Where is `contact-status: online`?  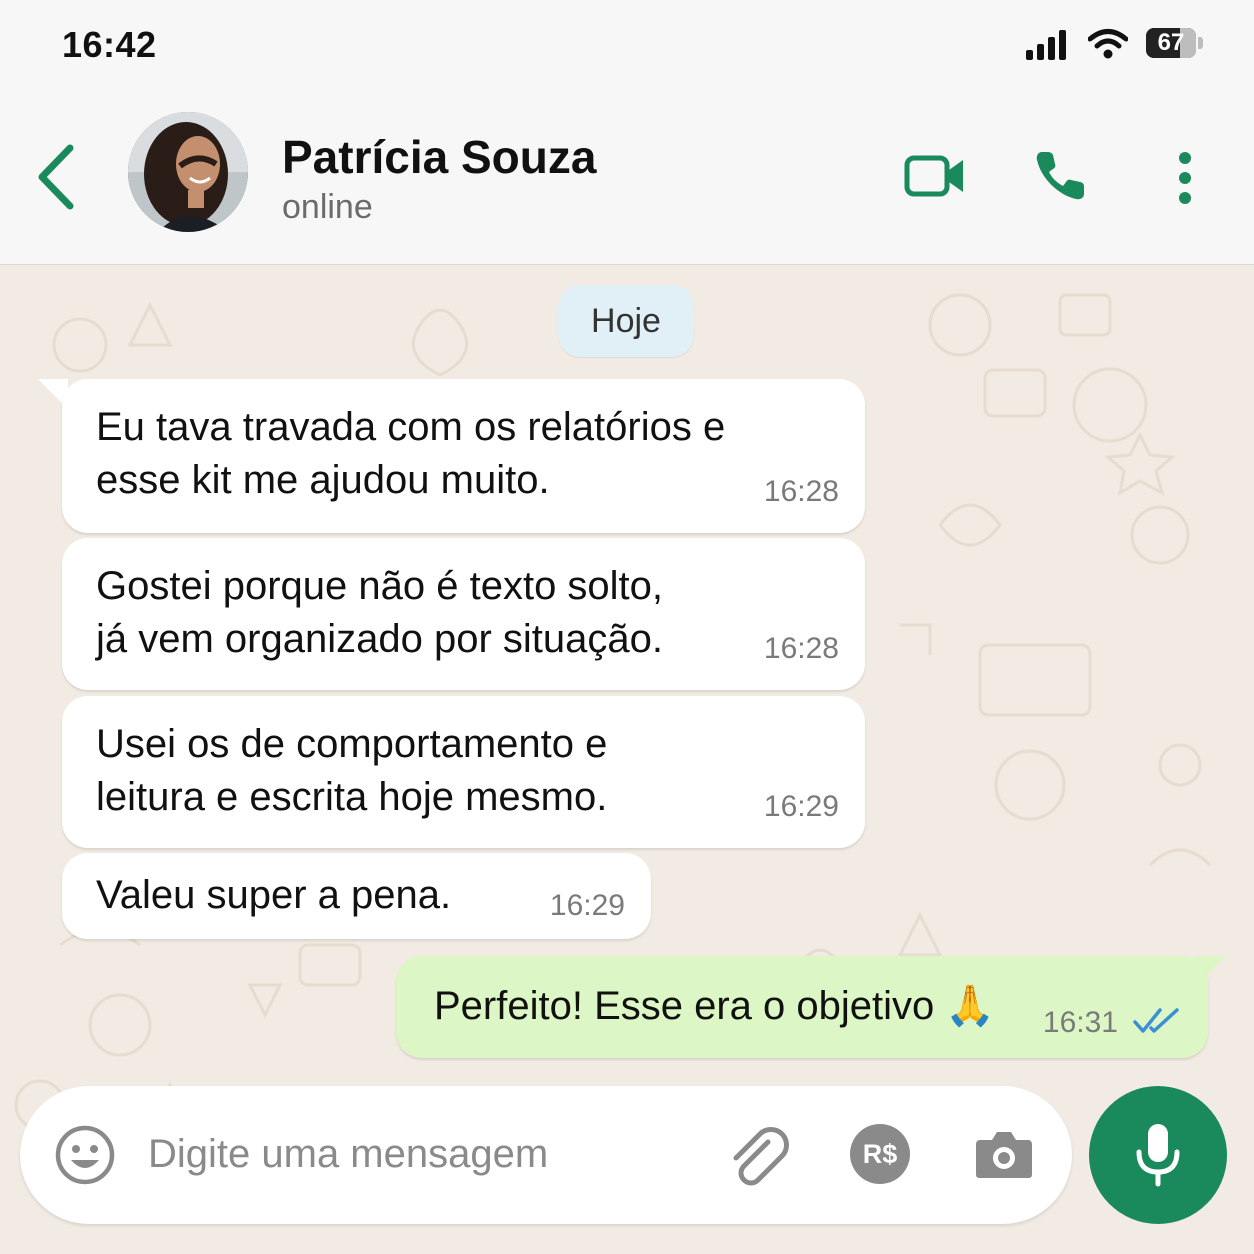 contact-status: online is located at coordinates (327, 207).